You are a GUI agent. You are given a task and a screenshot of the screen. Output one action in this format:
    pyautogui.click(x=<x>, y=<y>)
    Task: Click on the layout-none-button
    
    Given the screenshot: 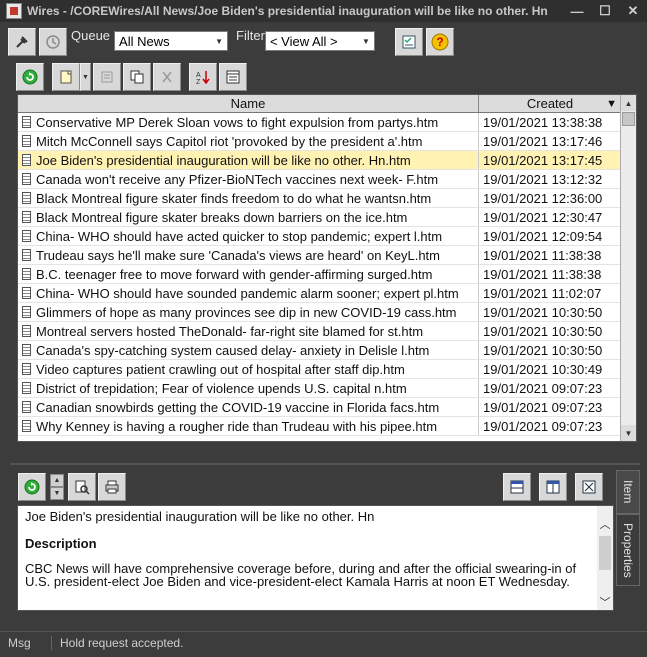 What is the action you would take?
    pyautogui.click(x=589, y=487)
    